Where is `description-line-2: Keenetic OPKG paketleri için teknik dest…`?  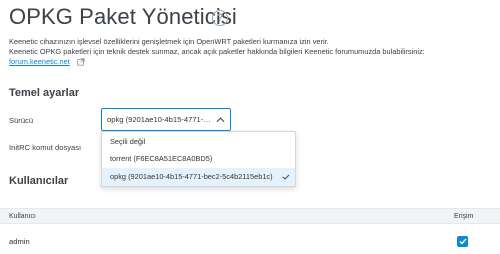 description-line-2: Keenetic OPKG paketleri için teknik dest… is located at coordinates (217, 51).